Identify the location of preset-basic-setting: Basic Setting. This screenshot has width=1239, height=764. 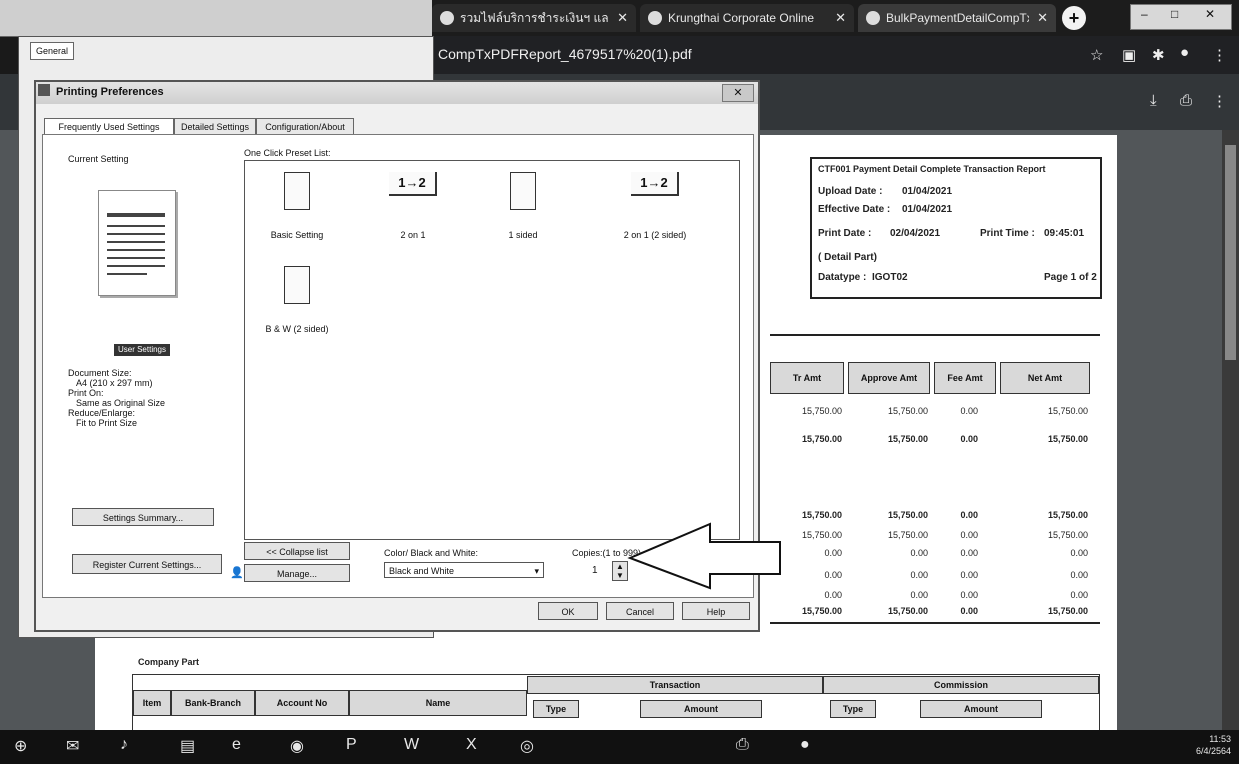
(297, 206).